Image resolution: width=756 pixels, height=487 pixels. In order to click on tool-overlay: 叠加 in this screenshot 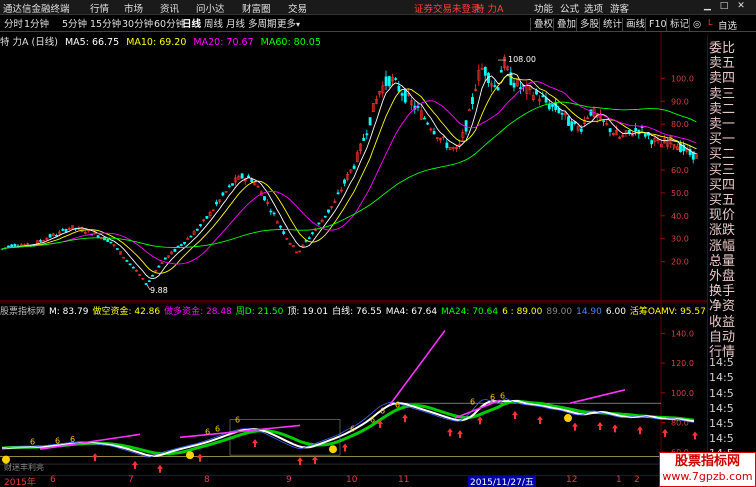, I will do `click(564, 24)`.